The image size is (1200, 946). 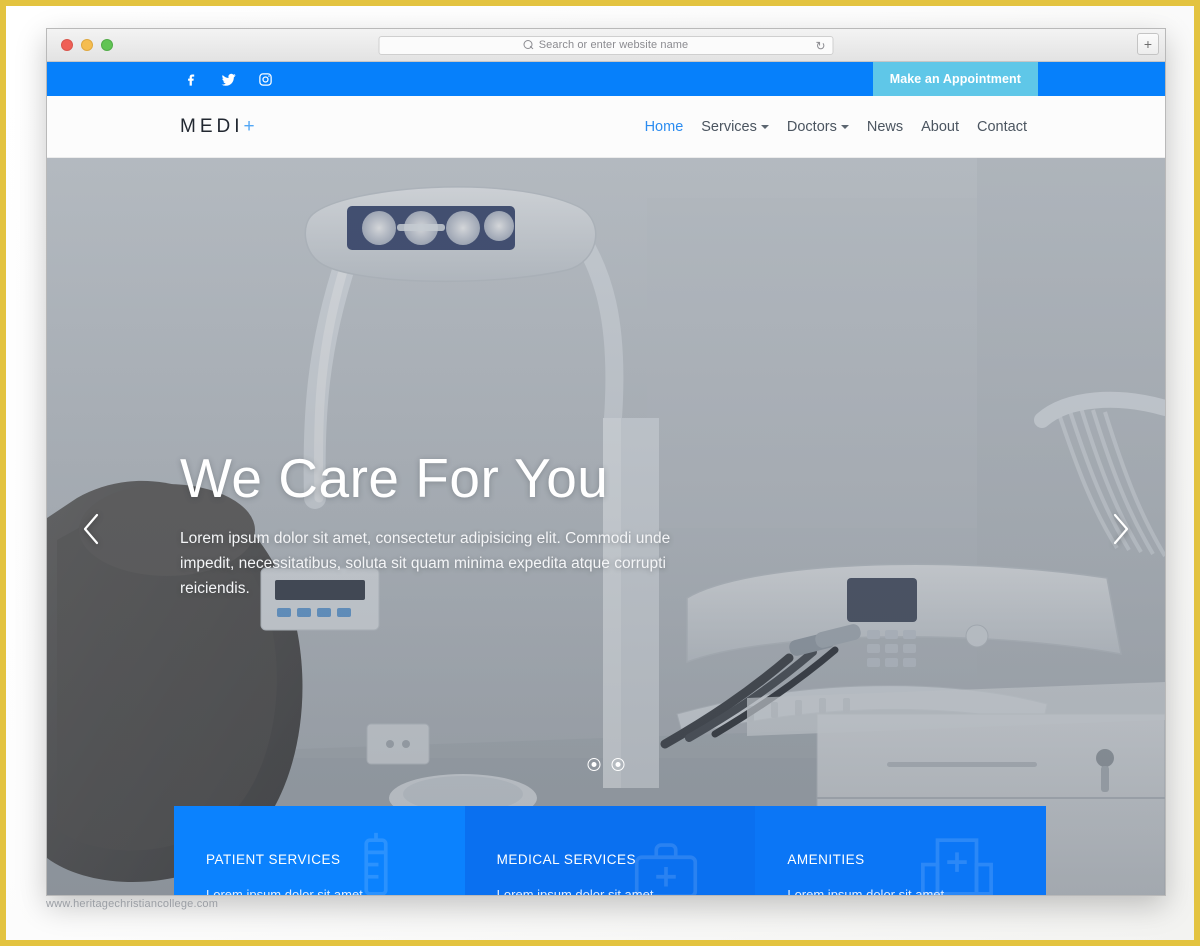 I want to click on window-controls, so click(x=87, y=45).